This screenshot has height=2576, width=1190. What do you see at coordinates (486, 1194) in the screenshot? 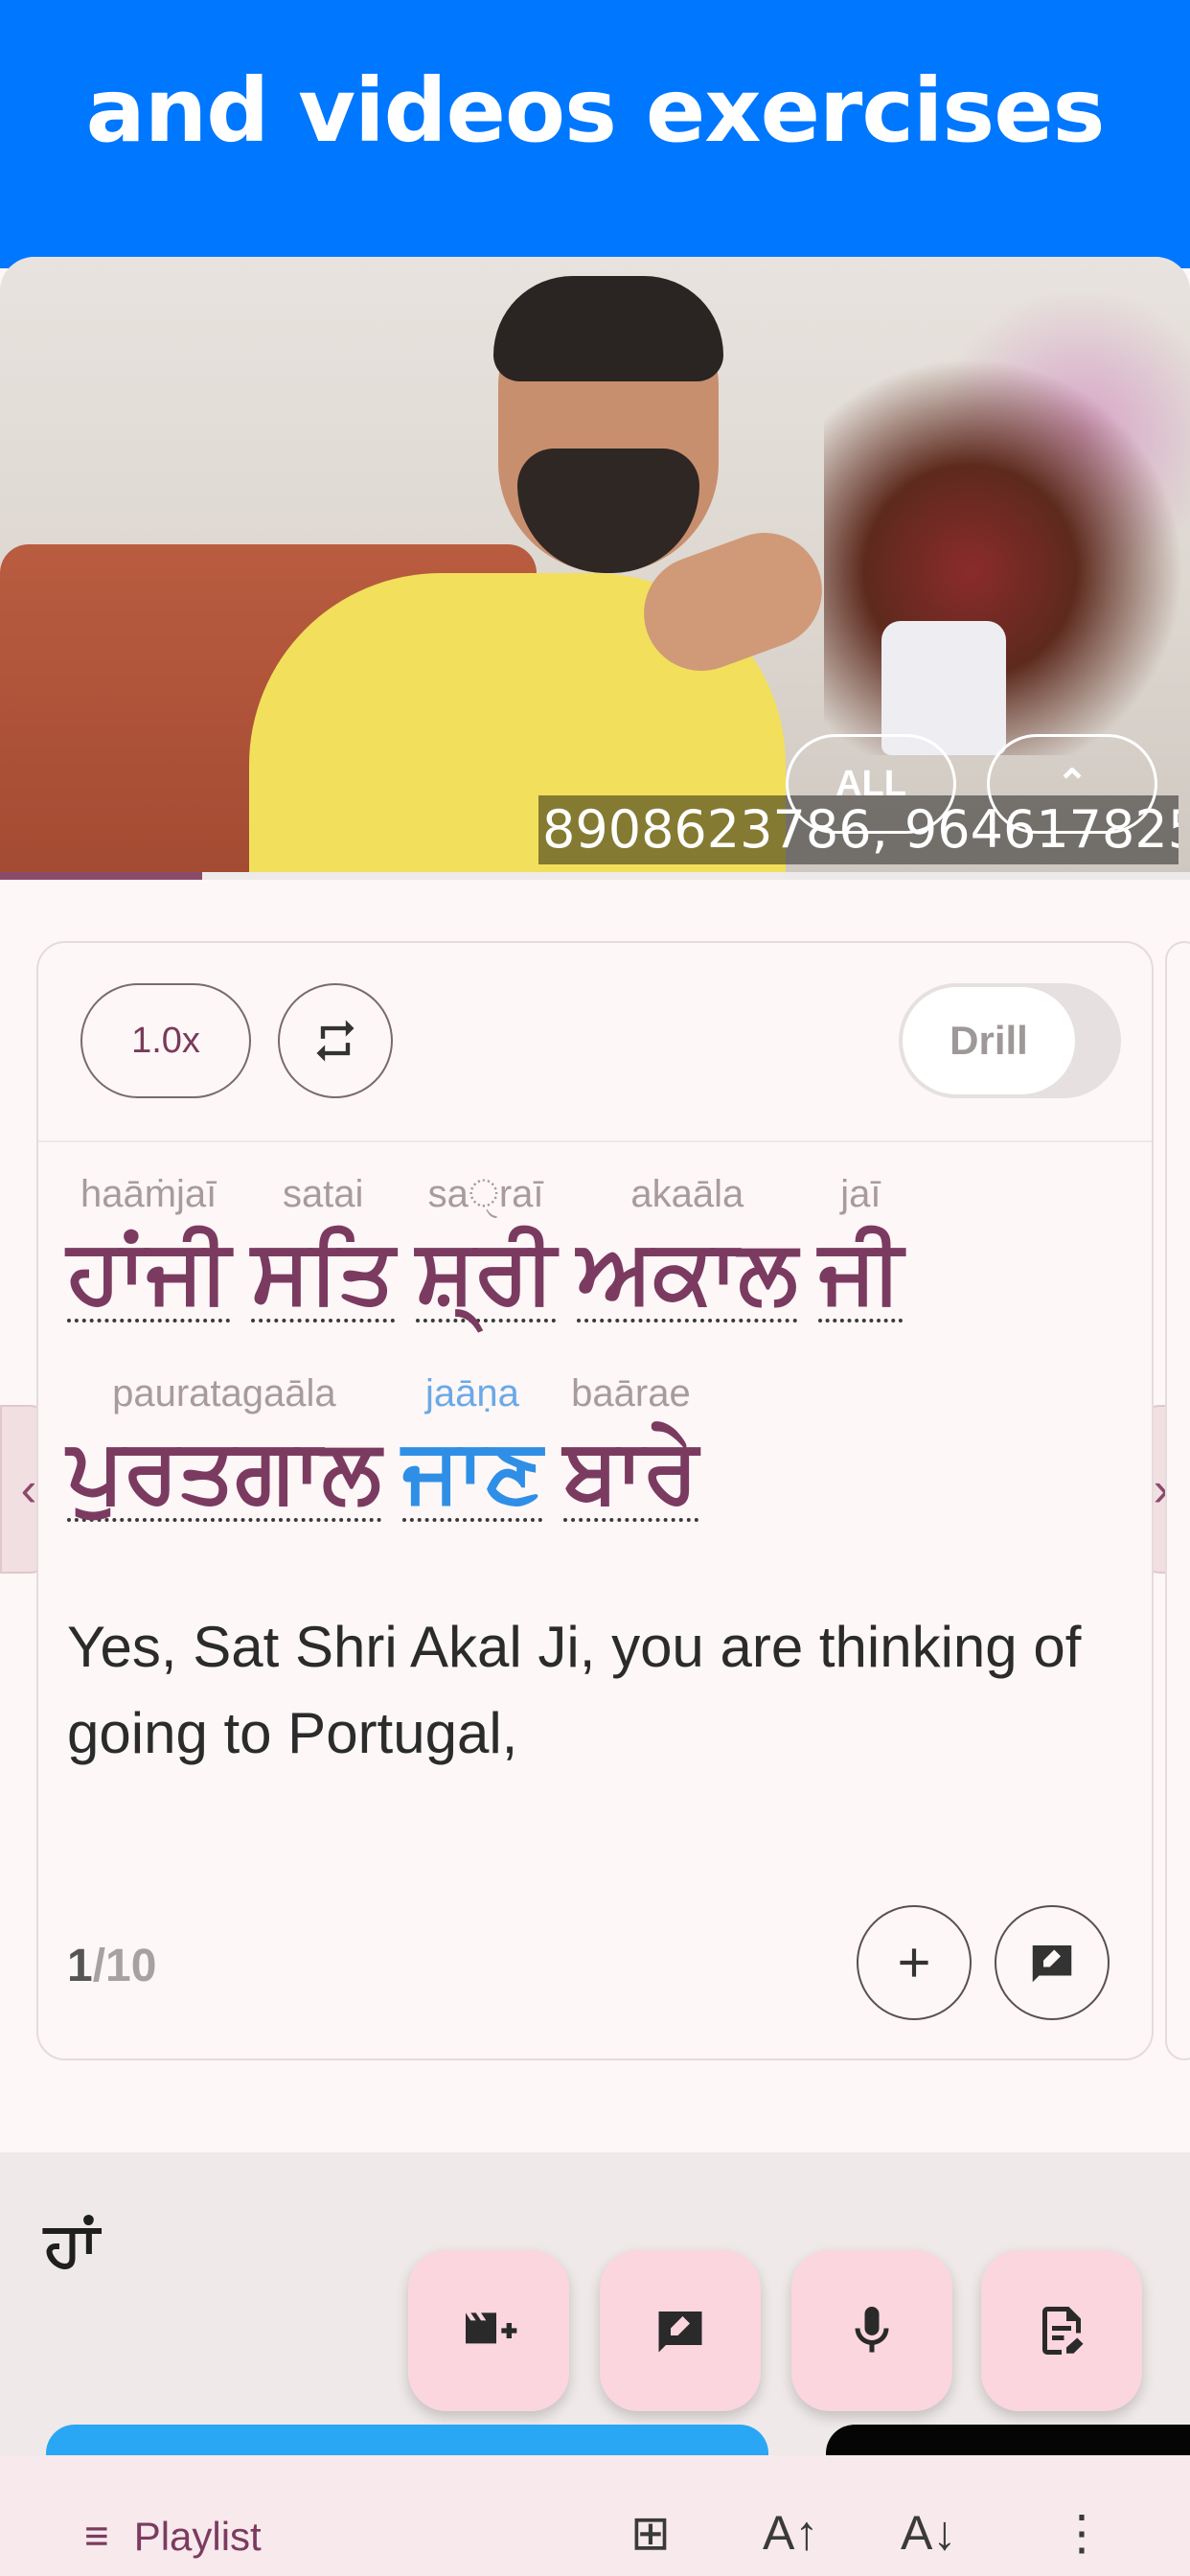
I see `word-transliteration: saੑraī` at bounding box center [486, 1194].